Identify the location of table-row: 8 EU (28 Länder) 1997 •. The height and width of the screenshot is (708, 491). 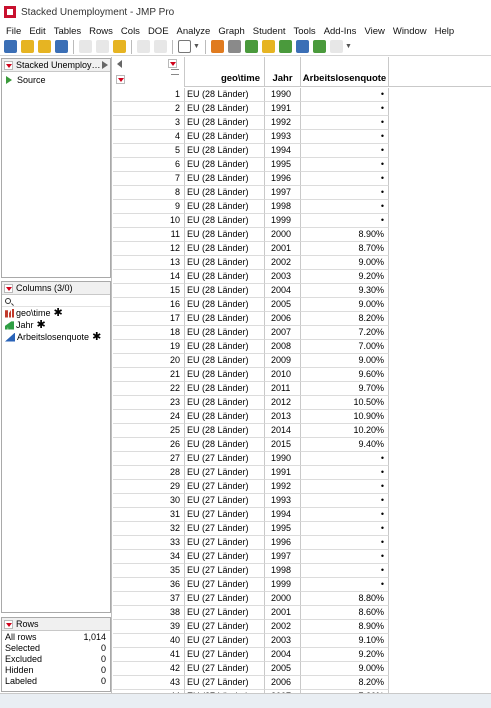
(302, 193).